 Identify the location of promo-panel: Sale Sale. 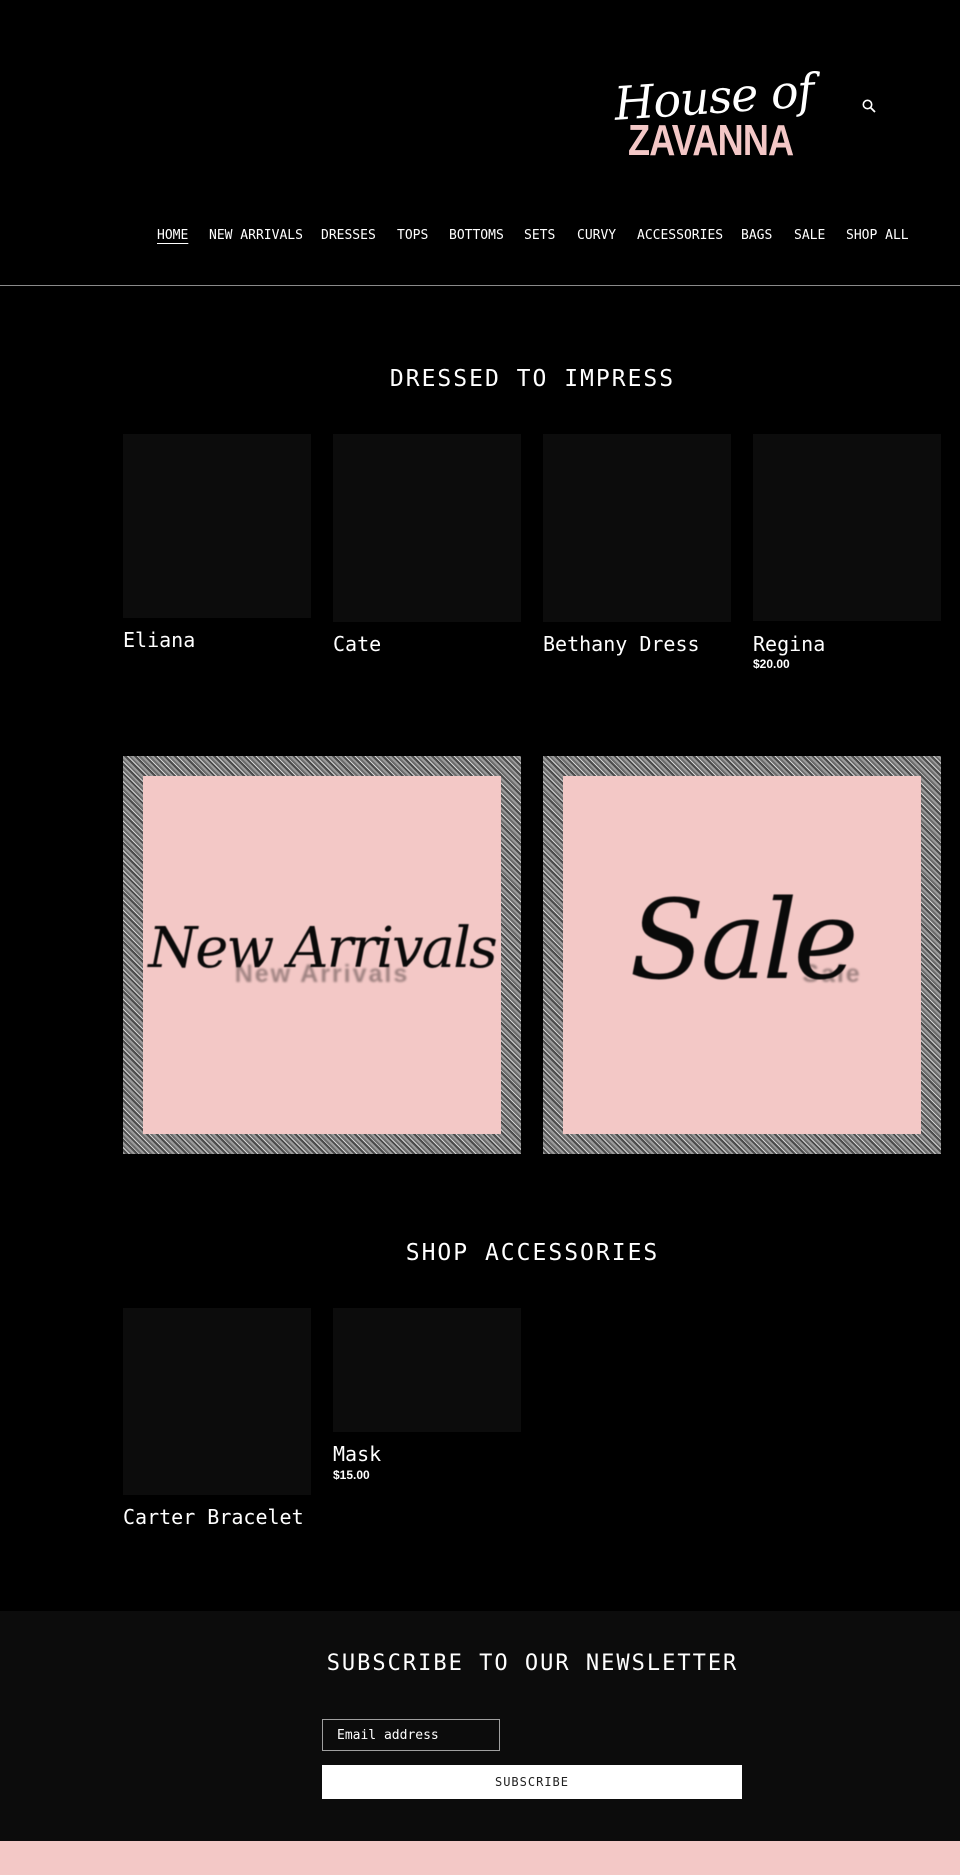
(742, 955).